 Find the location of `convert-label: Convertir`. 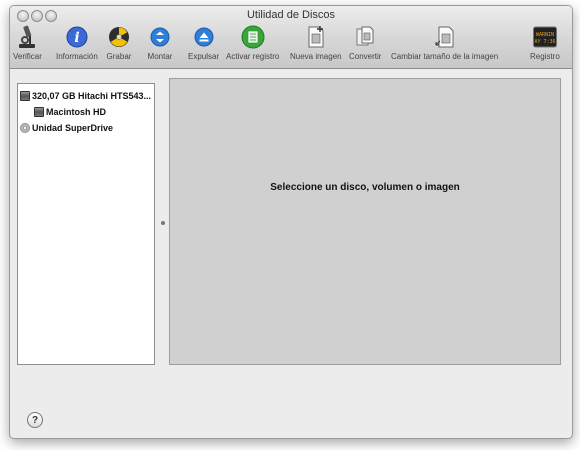

convert-label: Convertir is located at coordinates (365, 56).